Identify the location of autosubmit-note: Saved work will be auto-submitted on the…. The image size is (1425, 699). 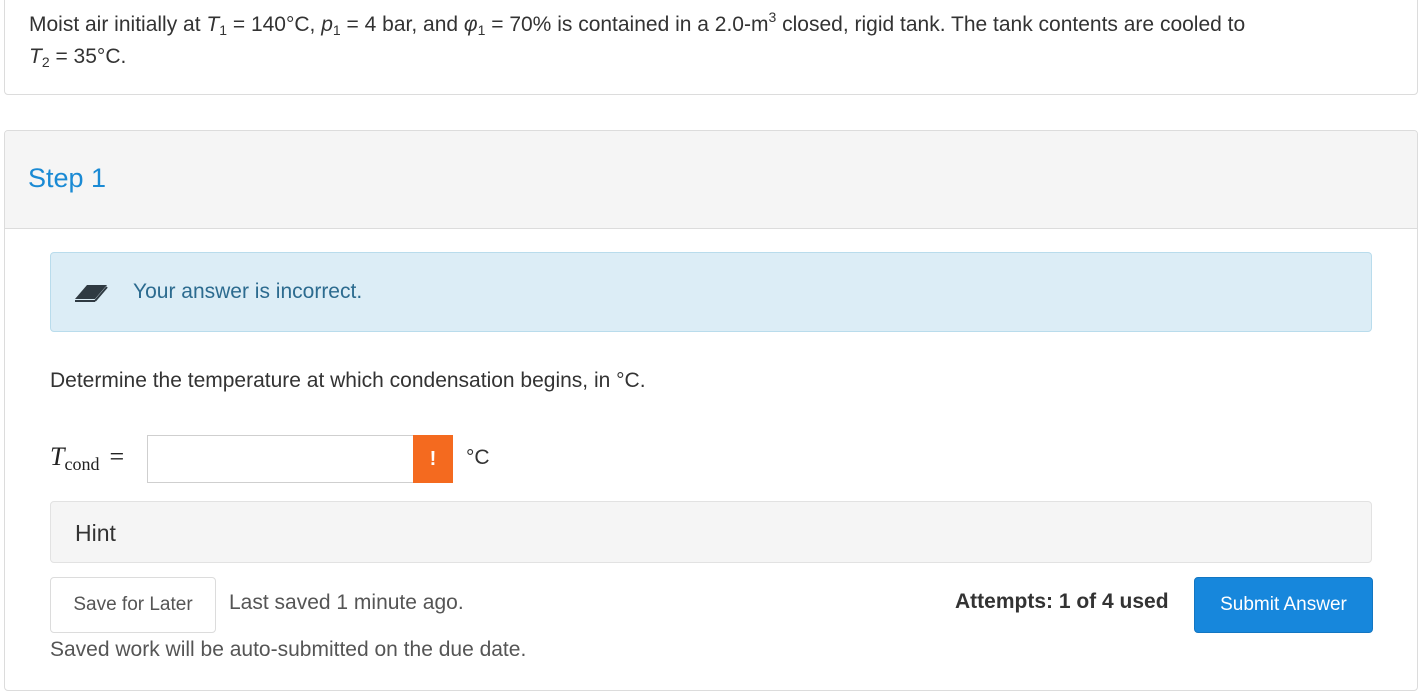
(288, 649).